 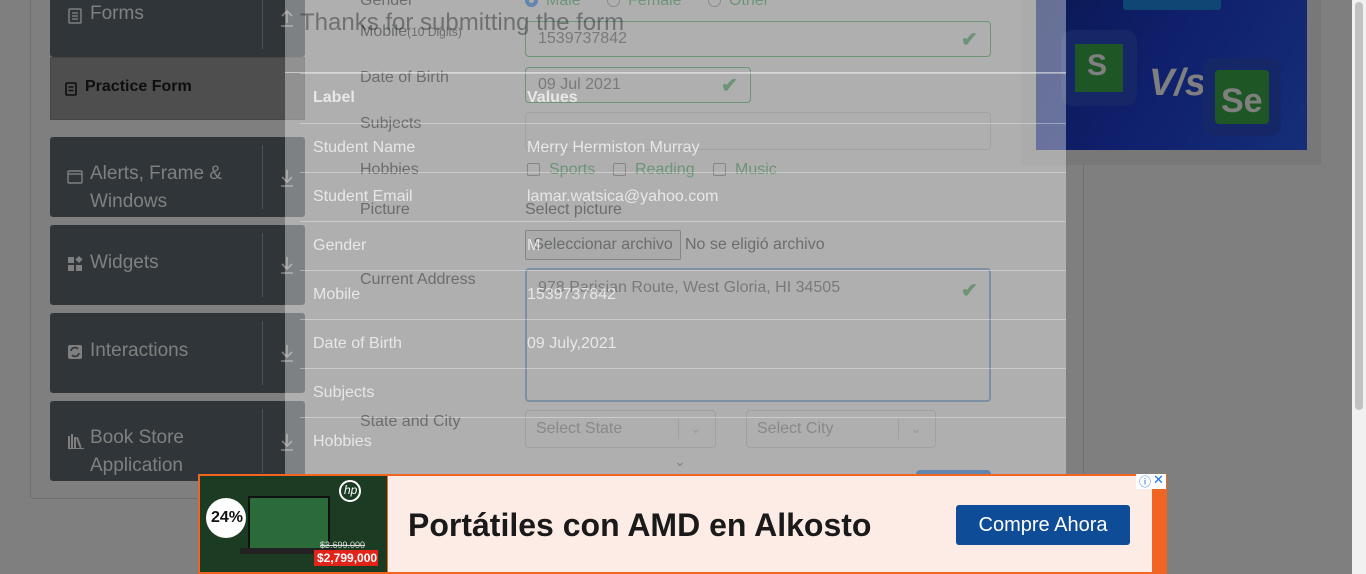 What do you see at coordinates (344, 392) in the screenshot?
I see `row-label: Subjects` at bounding box center [344, 392].